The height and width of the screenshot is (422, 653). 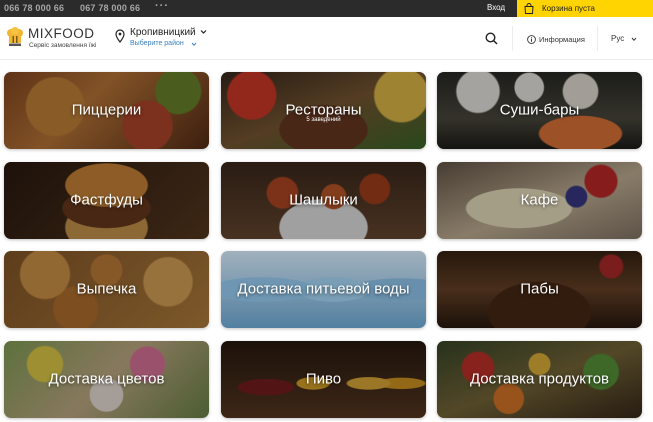 I want to click on phone-number-1: 066 78 000 66, so click(x=34, y=8).